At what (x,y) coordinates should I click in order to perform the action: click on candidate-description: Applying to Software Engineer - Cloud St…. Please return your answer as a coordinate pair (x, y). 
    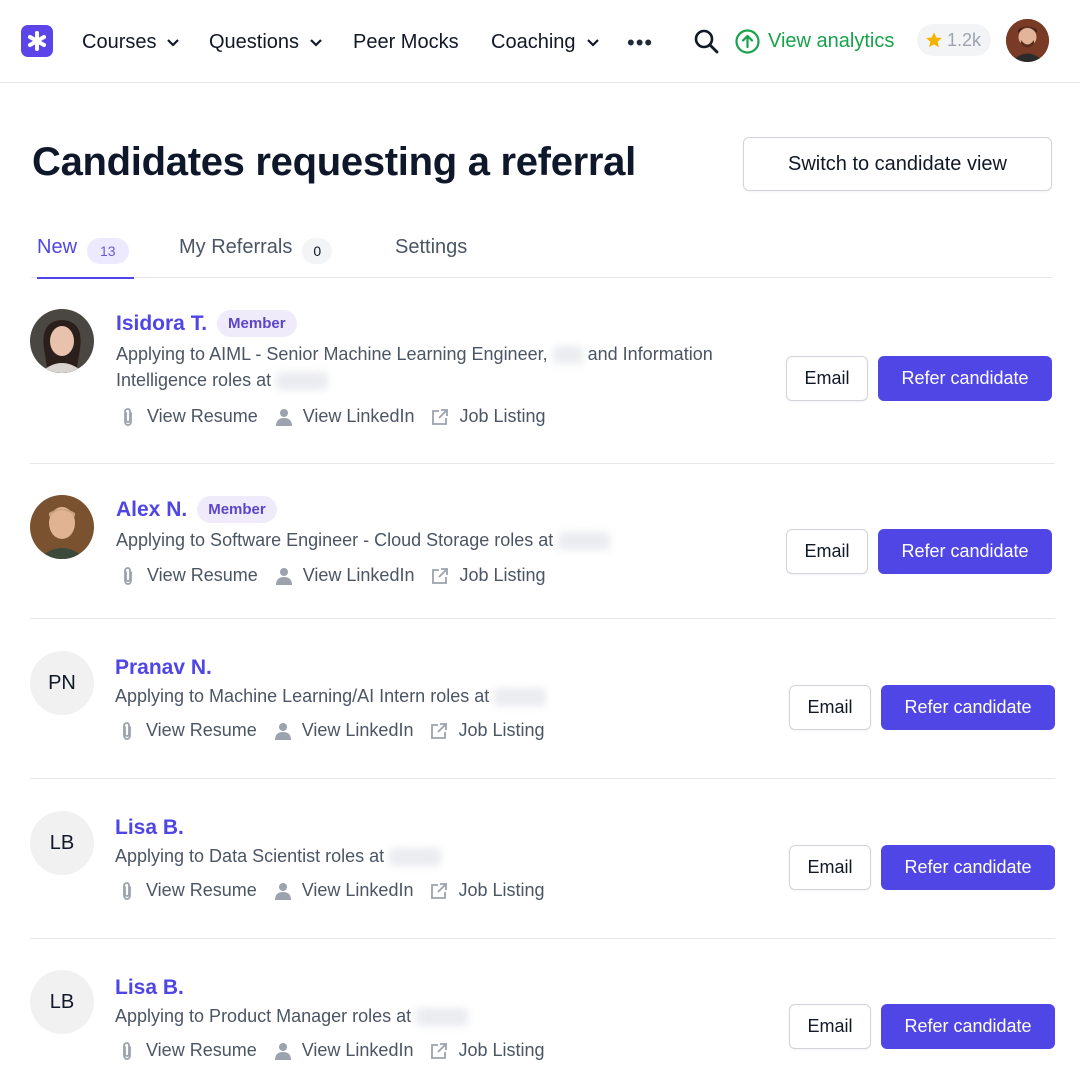
    Looking at the image, I should click on (446, 540).